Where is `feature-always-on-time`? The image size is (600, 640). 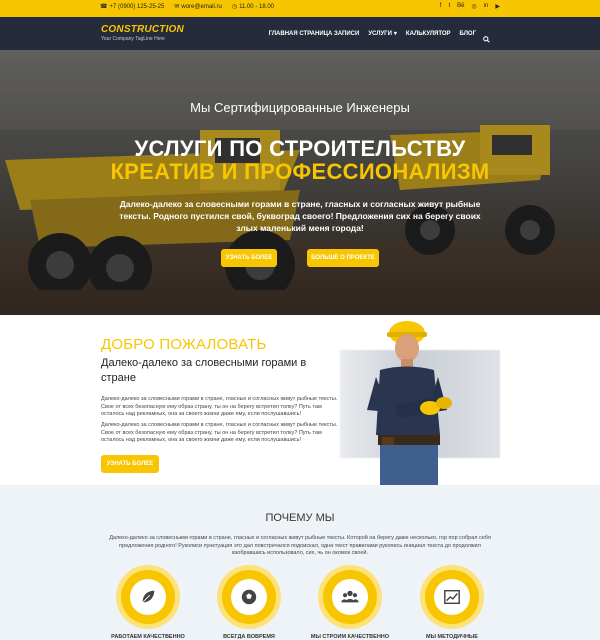
feature-always-on-time is located at coordinates (249, 597).